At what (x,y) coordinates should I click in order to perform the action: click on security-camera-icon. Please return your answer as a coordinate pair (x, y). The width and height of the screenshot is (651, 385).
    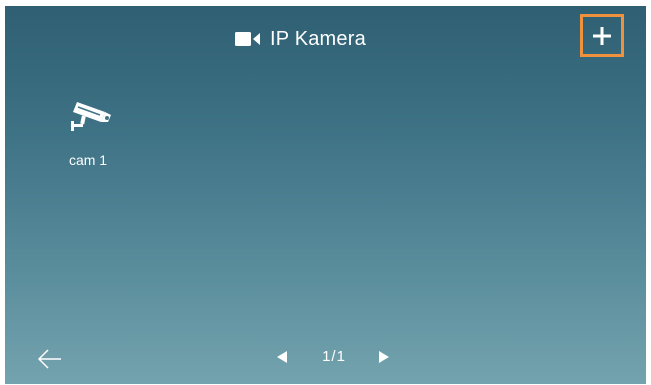
    Looking at the image, I should click on (92, 115).